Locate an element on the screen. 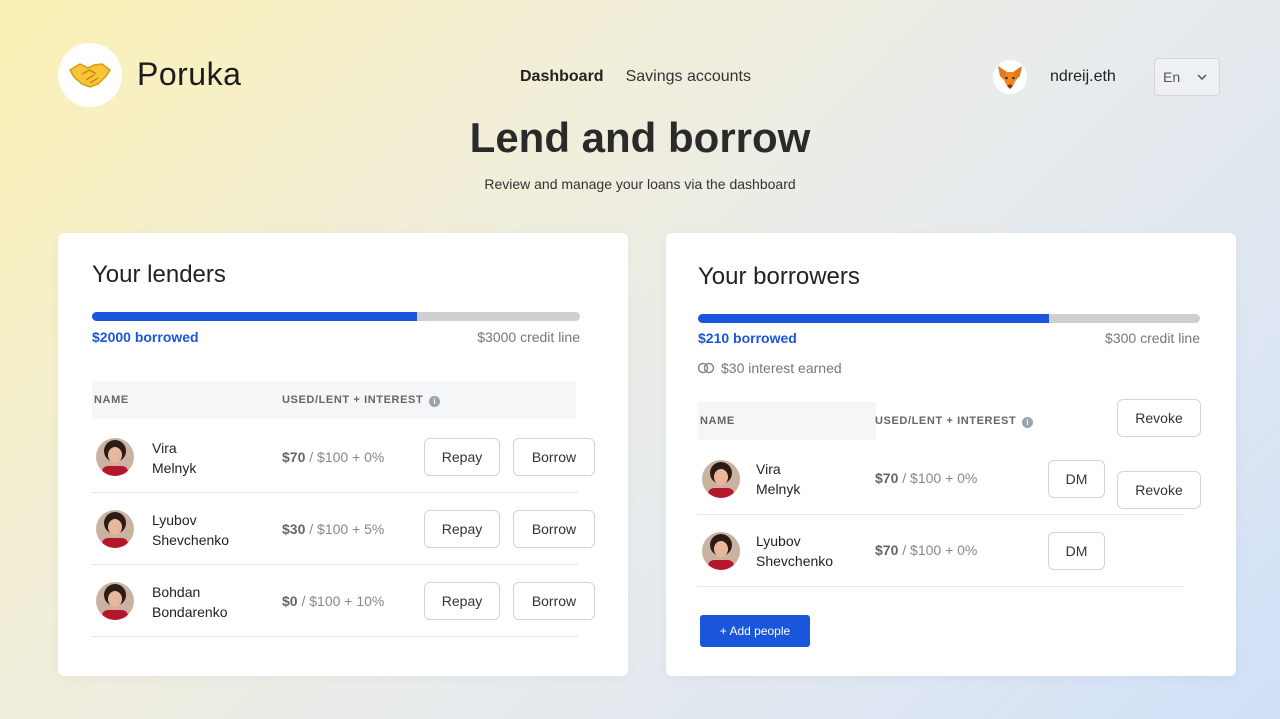 Image resolution: width=1280 pixels, height=719 pixels. lender-row: Vira Melnyk $70 / $100 + 0% Repay Borrow is located at coordinates (343, 457).